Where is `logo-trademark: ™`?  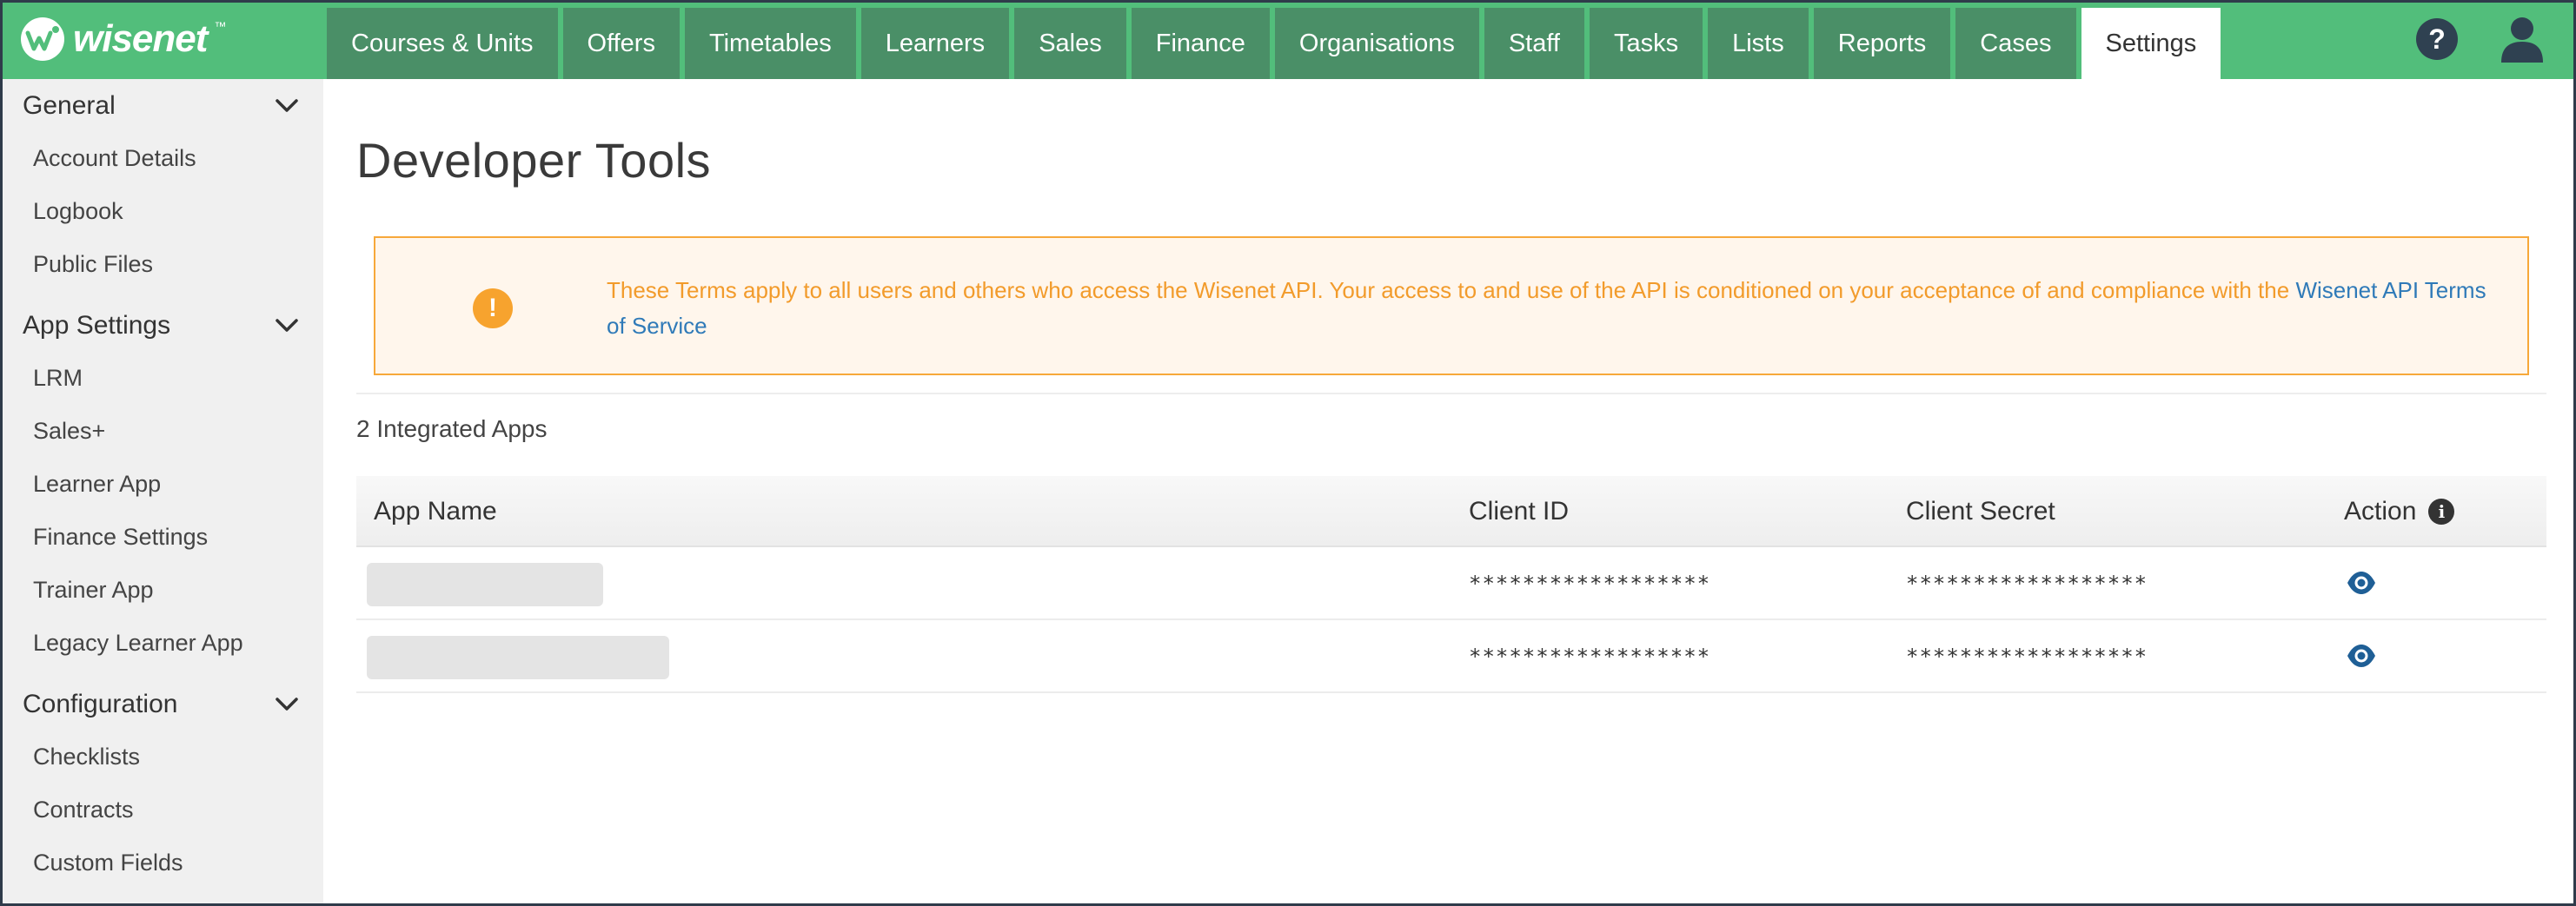
logo-trademark: ™ is located at coordinates (220, 26).